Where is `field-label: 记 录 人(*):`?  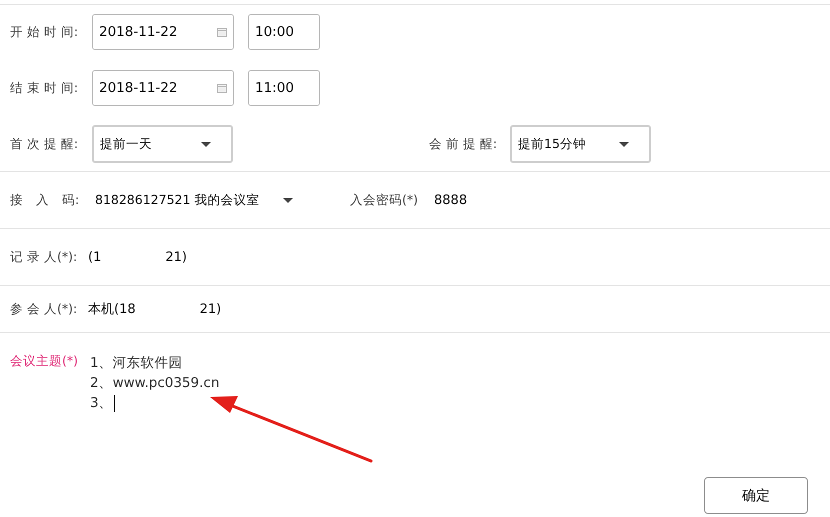
field-label: 记 录 人(*): is located at coordinates (44, 257).